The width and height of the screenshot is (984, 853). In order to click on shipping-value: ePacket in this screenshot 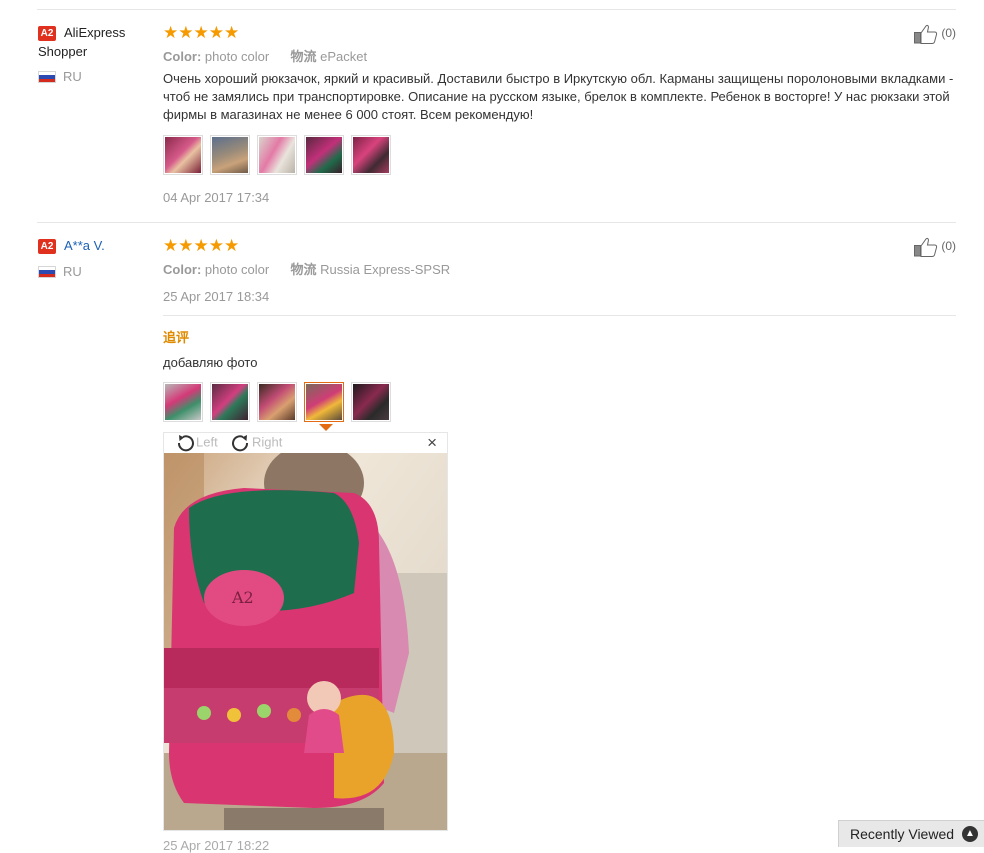, I will do `click(344, 56)`.